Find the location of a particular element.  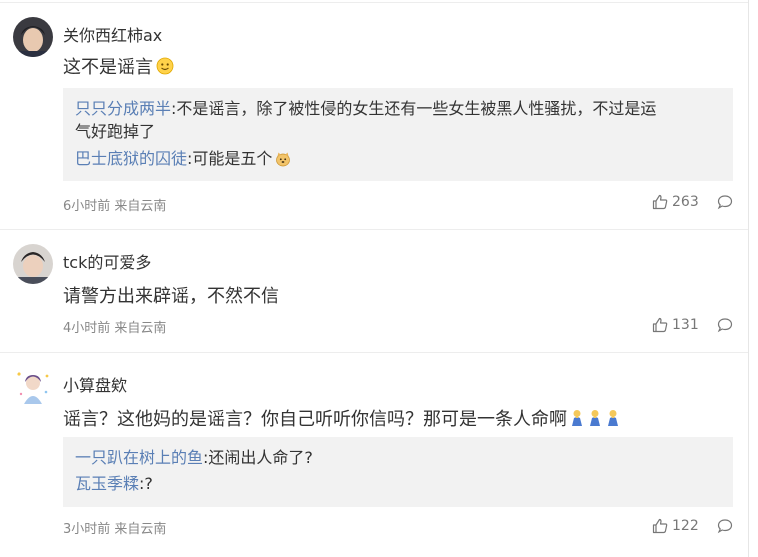

smile-emoji-icon is located at coordinates (165, 66).